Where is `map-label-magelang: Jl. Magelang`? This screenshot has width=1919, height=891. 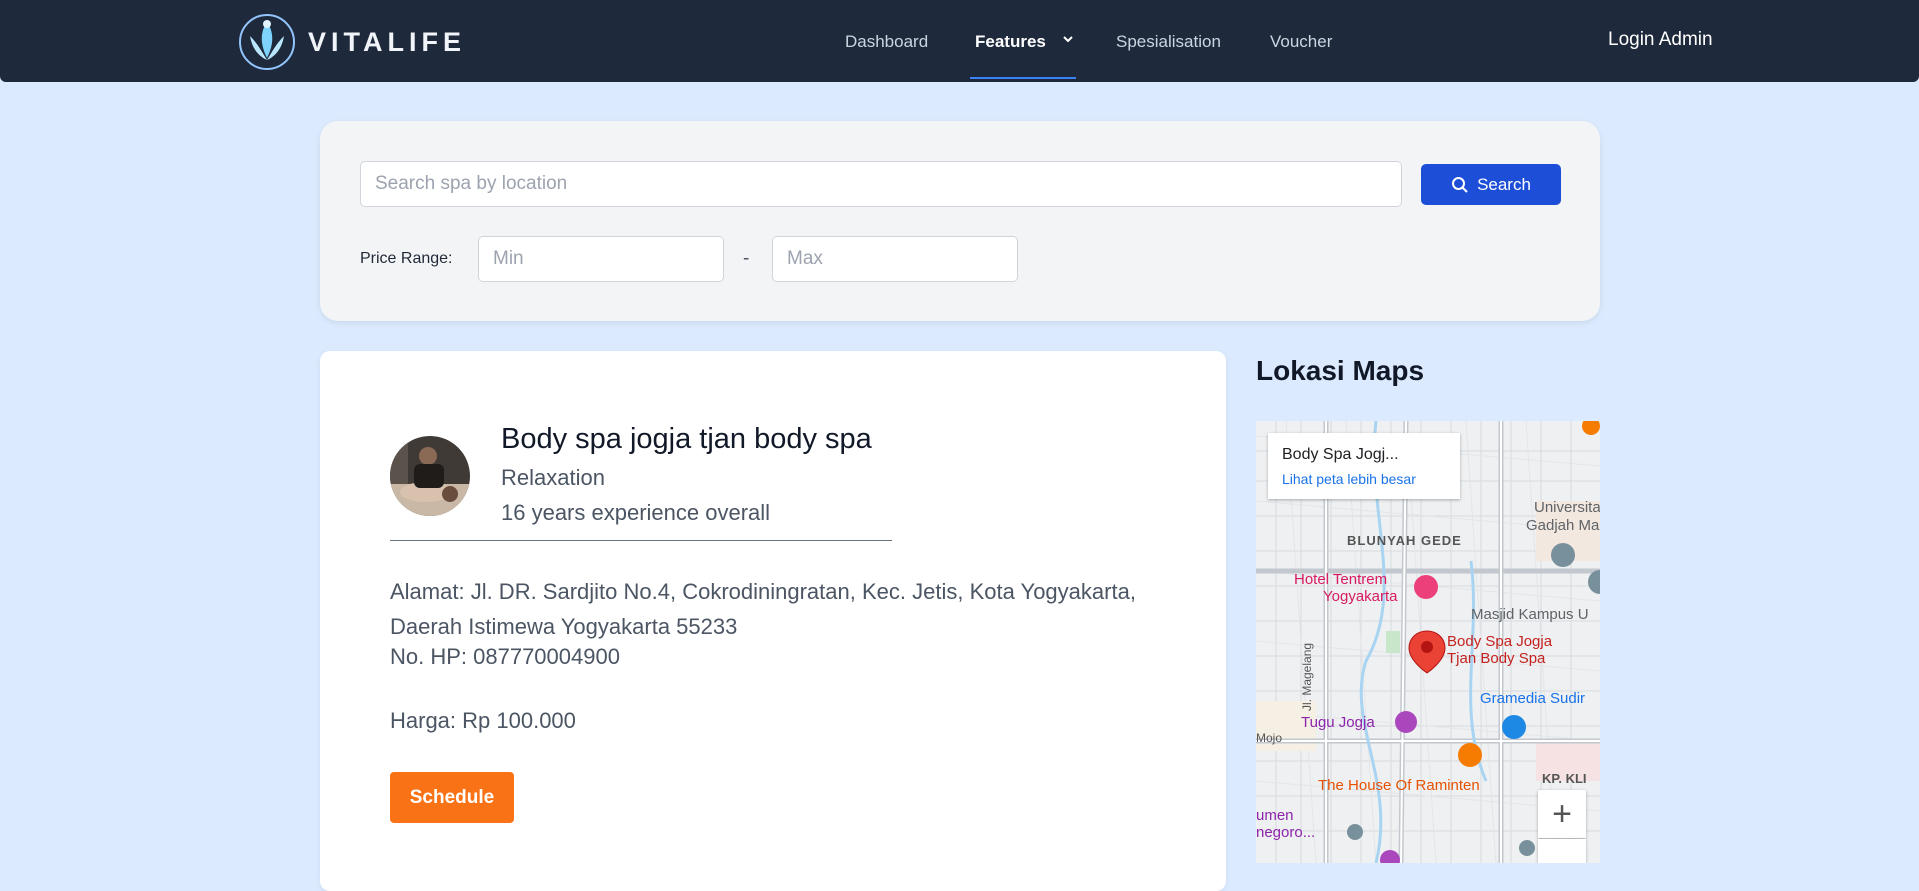 map-label-magelang: Jl. Magelang is located at coordinates (1307, 676).